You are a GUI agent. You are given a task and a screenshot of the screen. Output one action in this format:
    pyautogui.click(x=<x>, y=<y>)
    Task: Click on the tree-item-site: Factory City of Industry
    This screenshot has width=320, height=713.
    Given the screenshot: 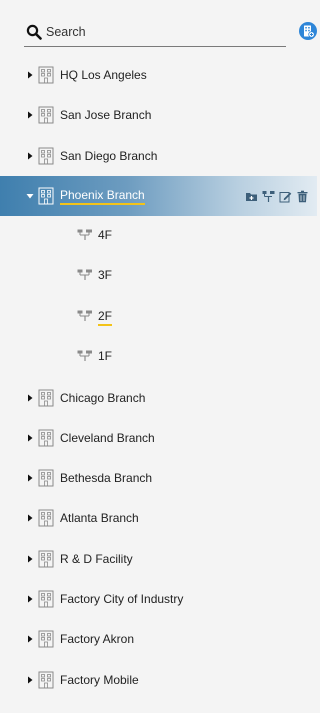 What is the action you would take?
    pyautogui.click(x=158, y=599)
    